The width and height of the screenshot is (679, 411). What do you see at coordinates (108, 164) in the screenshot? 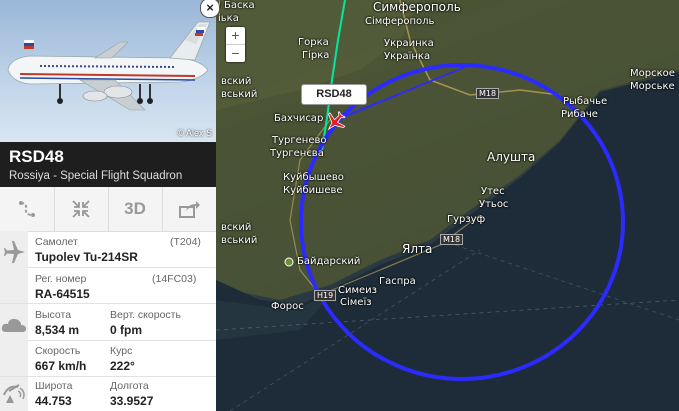
I see `flight-header: RSD48 Rossiya - Special Flight Squadron` at bounding box center [108, 164].